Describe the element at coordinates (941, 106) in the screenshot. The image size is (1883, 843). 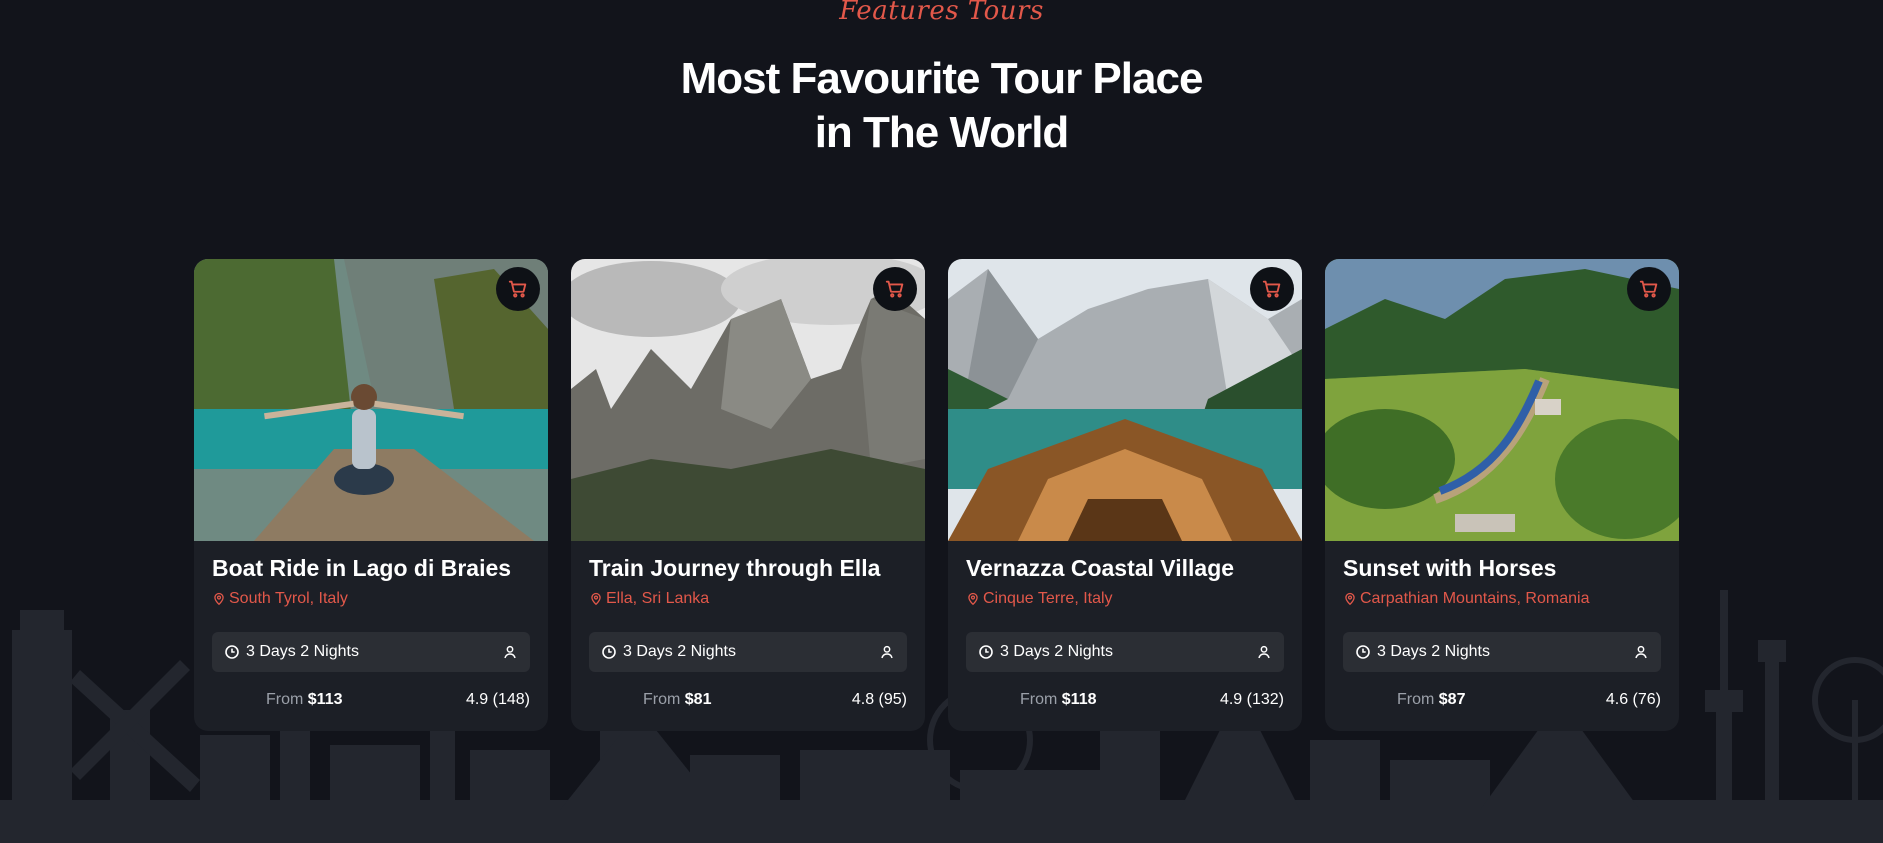
I see `section-title: Most Favourite Tour Place in The World` at that location.